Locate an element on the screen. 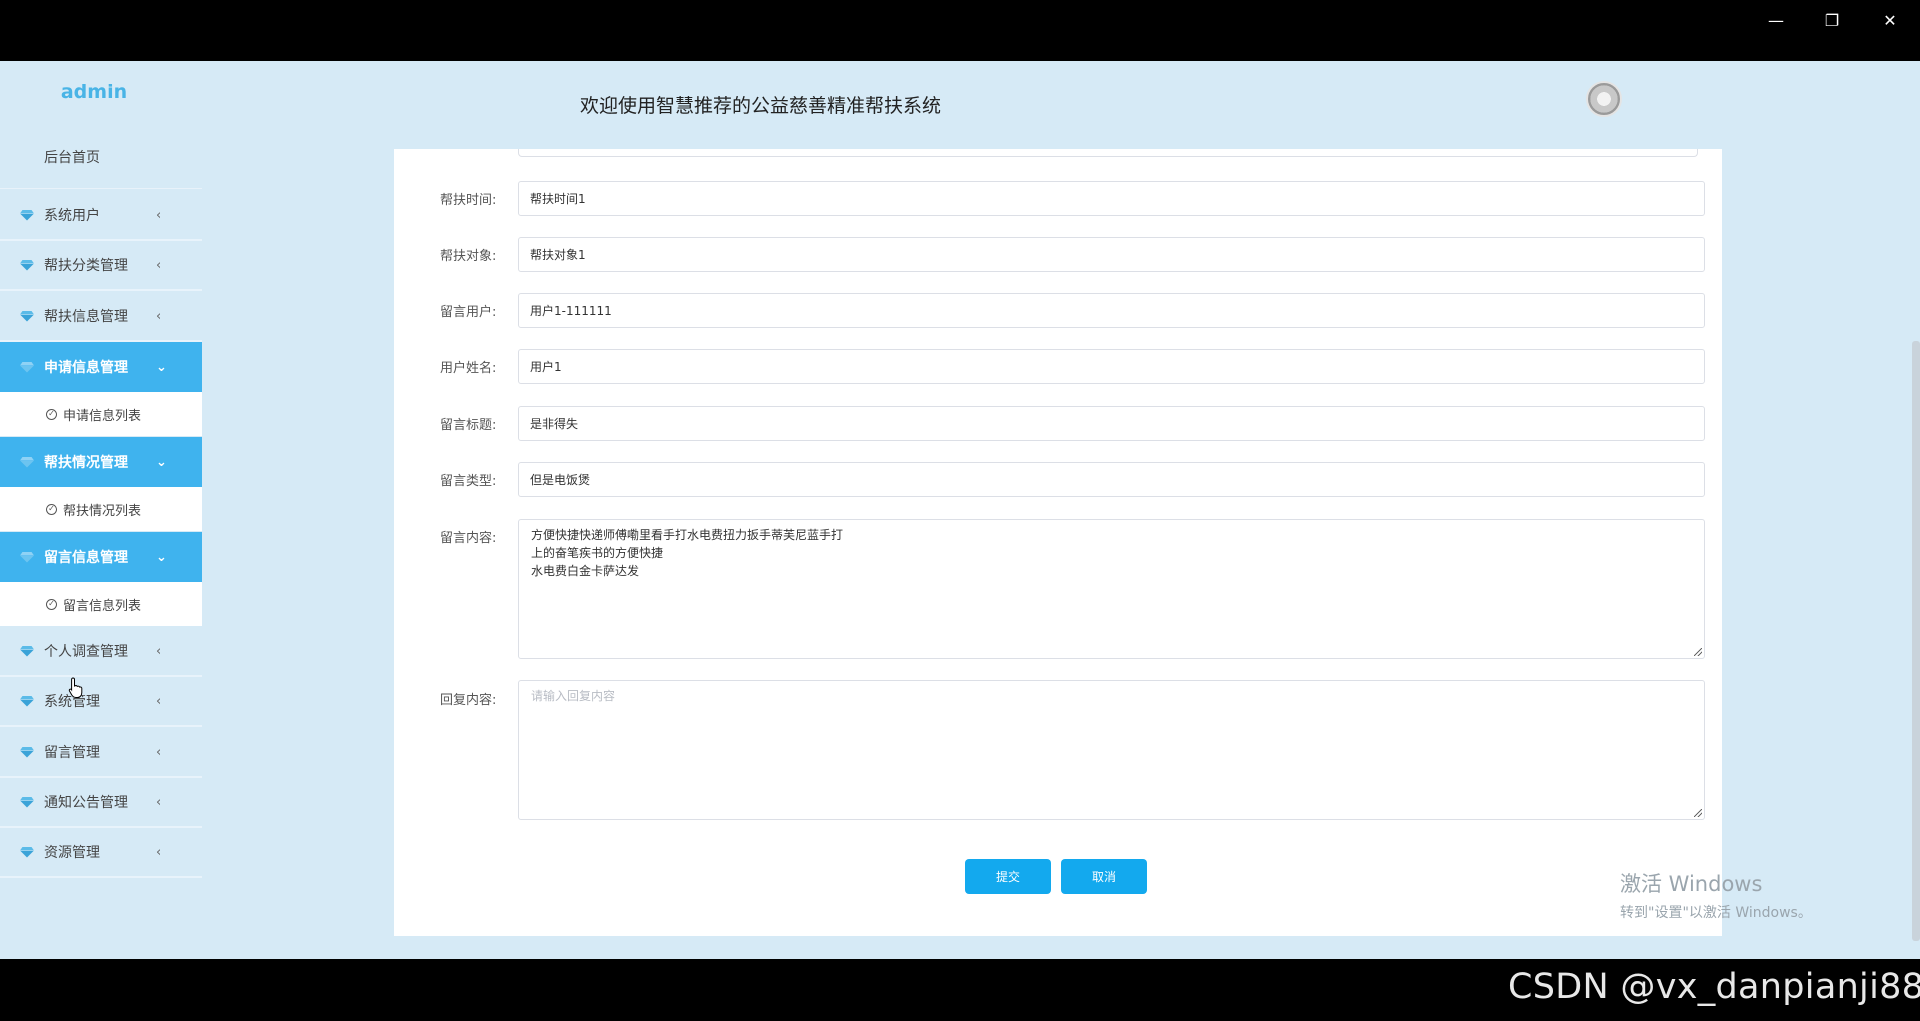  page-title: 欢迎使用智慧推荐的公益慈善精准帮扶系统 is located at coordinates (761, 106).